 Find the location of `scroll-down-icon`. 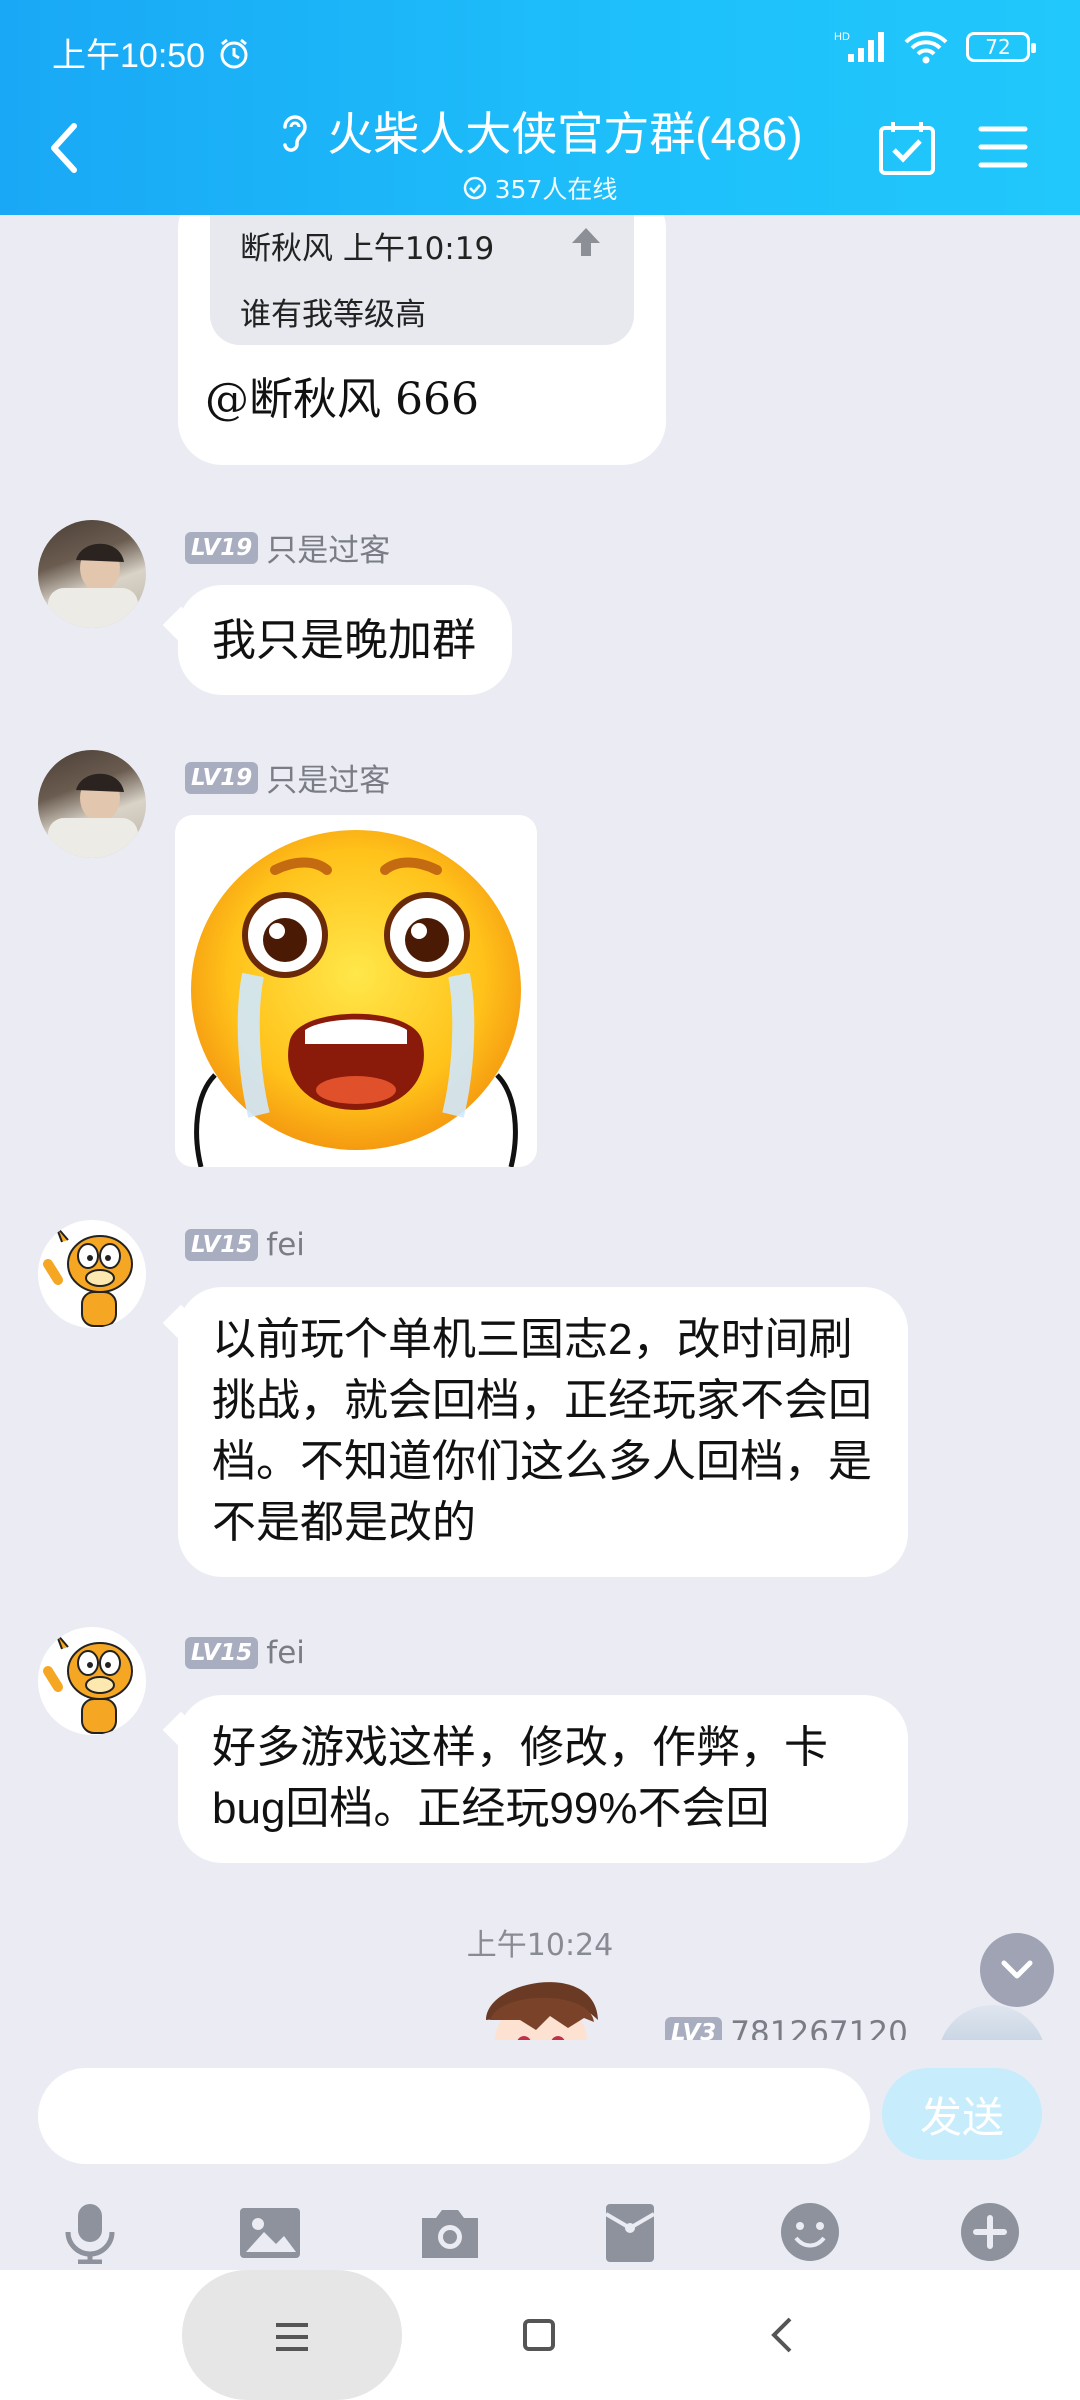

scroll-down-icon is located at coordinates (1017, 1969).